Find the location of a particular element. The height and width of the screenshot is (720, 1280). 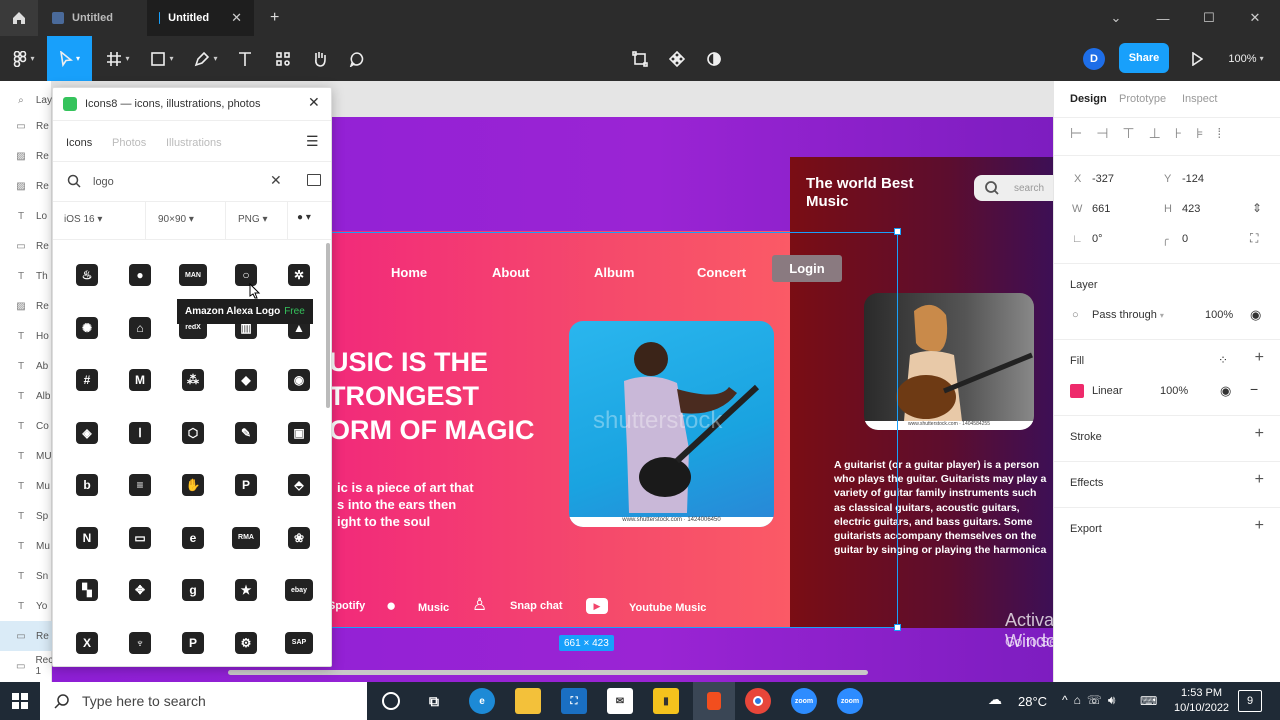

zoom-dropdown: 100% ▾ is located at coordinates (1246, 58).